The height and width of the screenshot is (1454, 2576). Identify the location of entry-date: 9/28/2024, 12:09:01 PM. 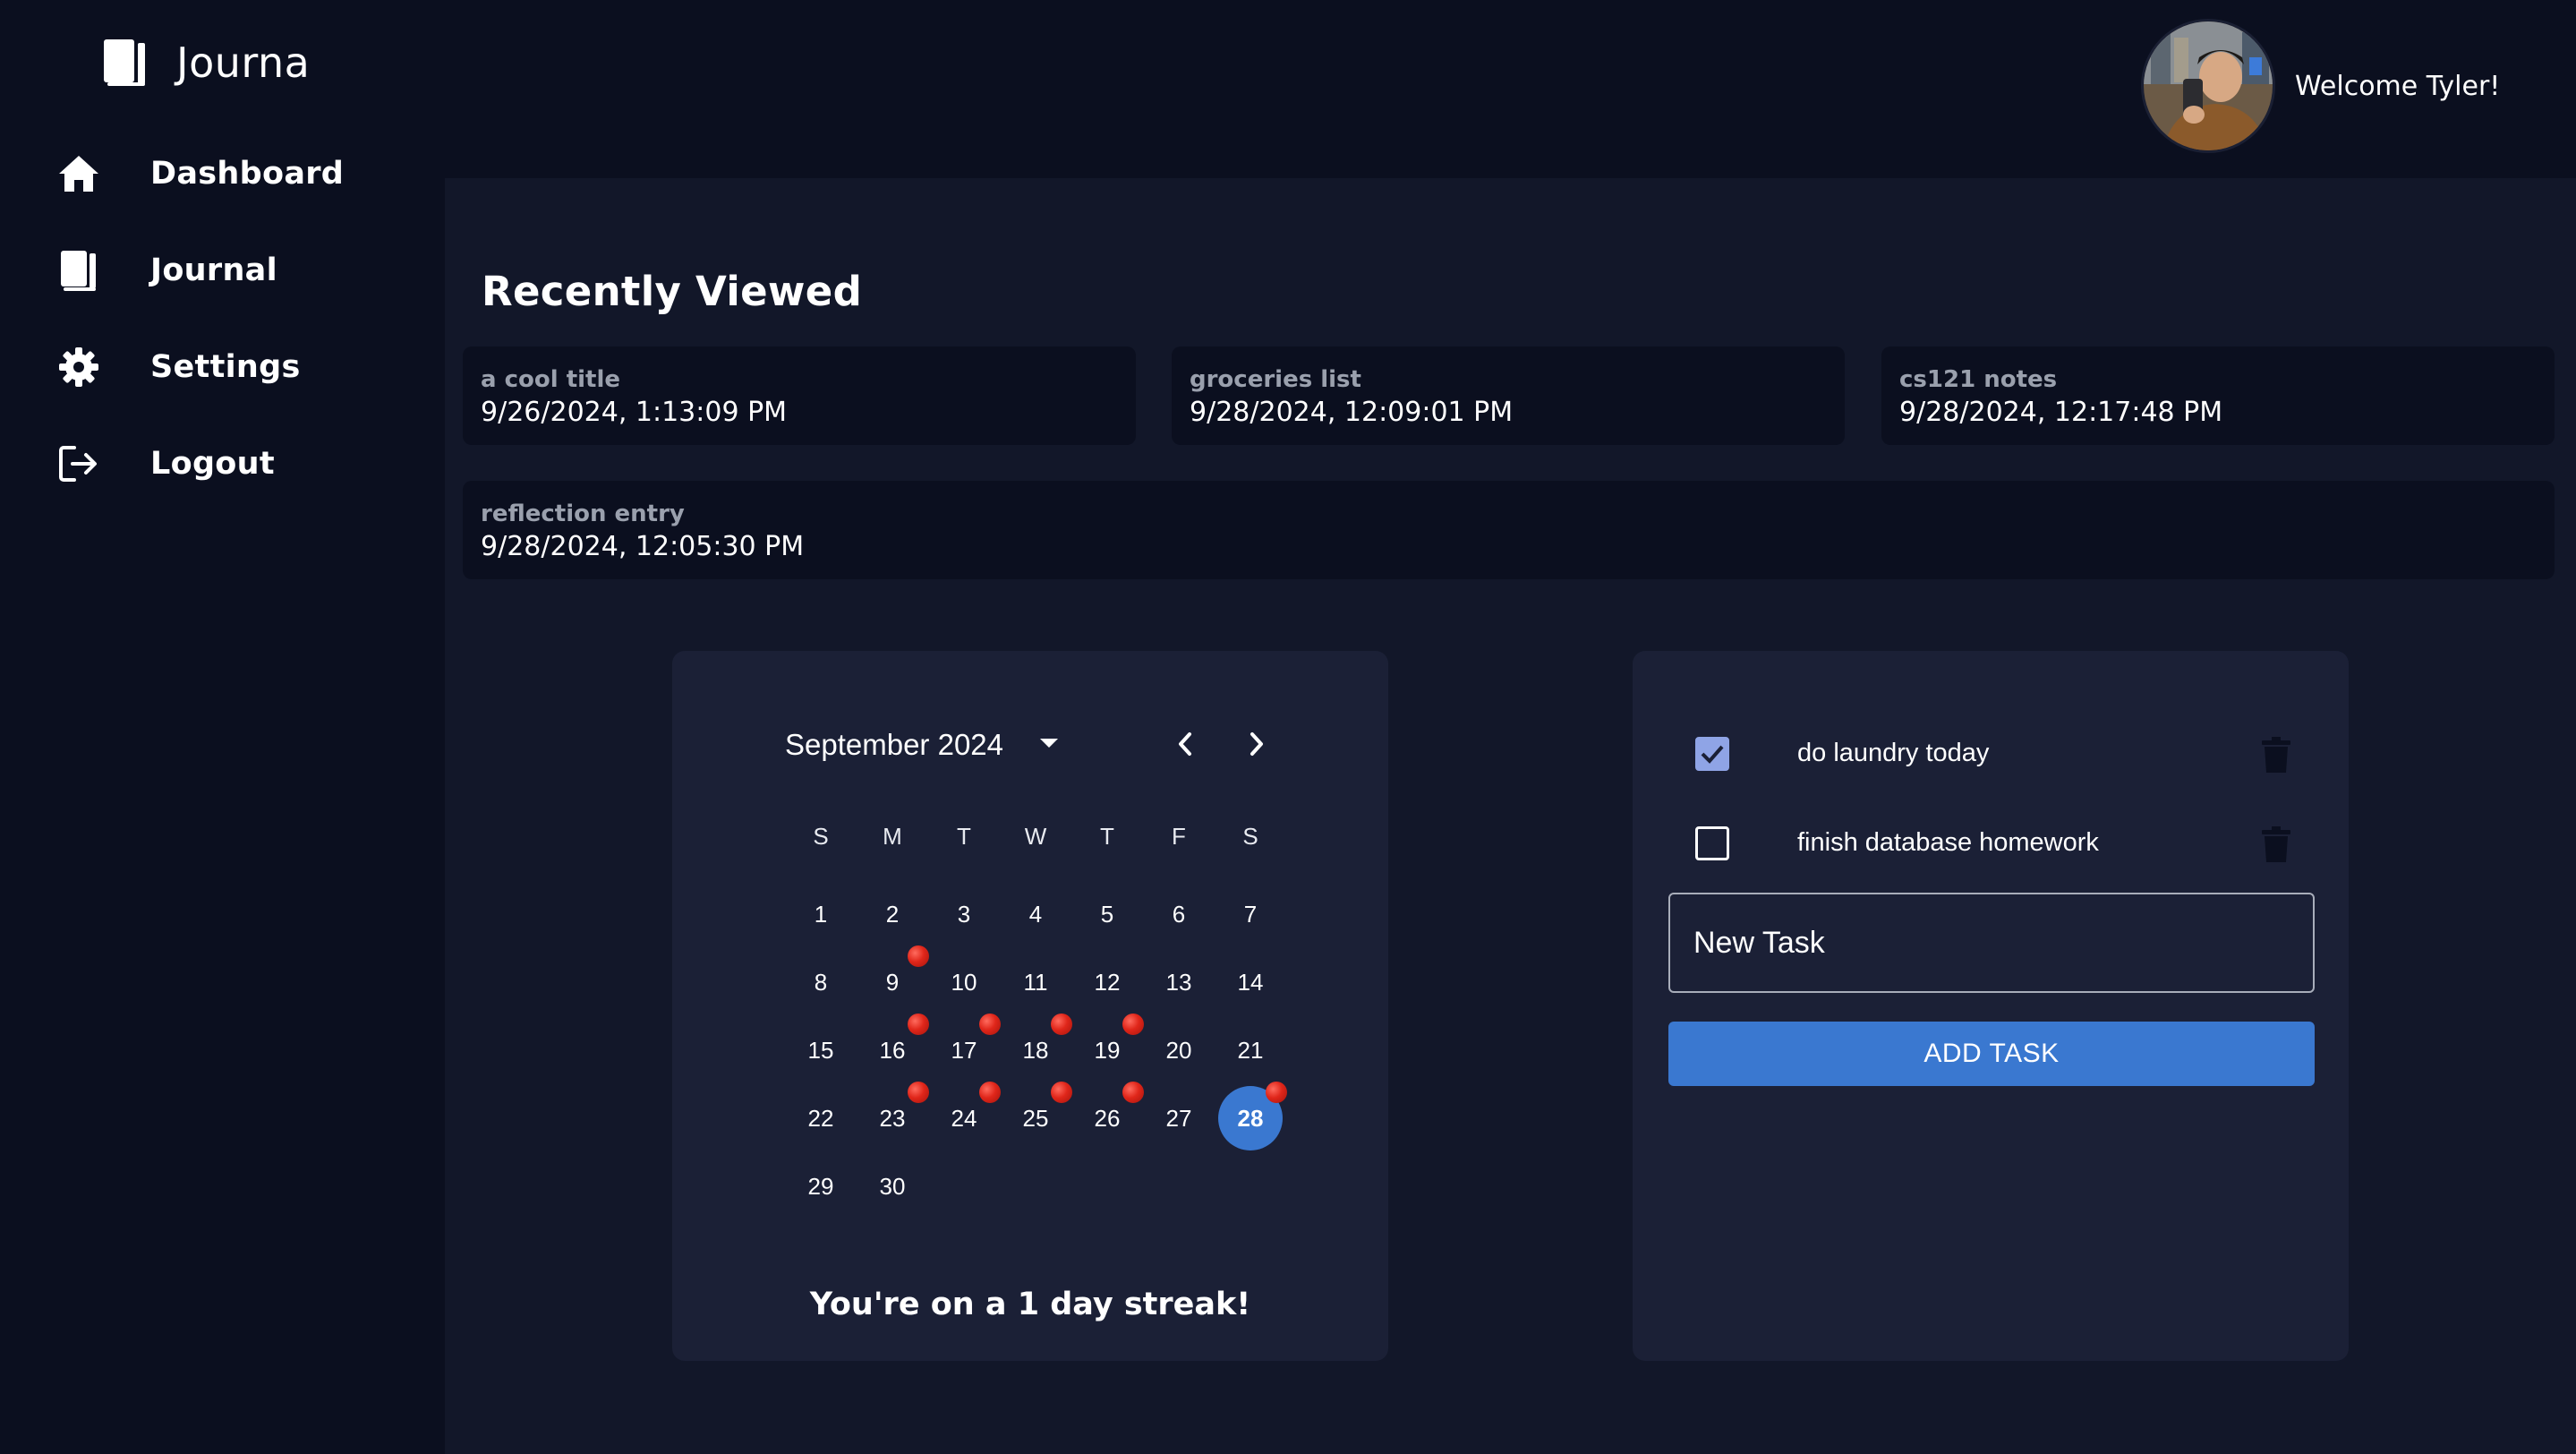
(1352, 412).